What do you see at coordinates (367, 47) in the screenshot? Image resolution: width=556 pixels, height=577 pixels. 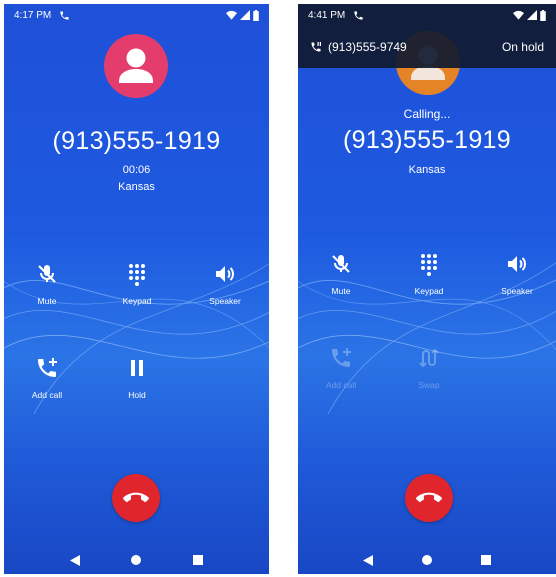 I see `held-call-number: (913)555-9749` at bounding box center [367, 47].